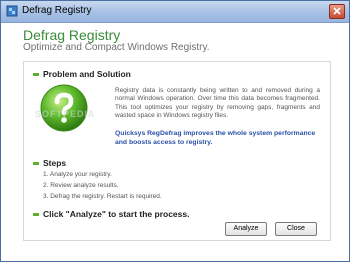 Image resolution: width=350 pixels, height=262 pixels. What do you see at coordinates (49, 163) in the screenshot?
I see `steps-heading: Steps` at bounding box center [49, 163].